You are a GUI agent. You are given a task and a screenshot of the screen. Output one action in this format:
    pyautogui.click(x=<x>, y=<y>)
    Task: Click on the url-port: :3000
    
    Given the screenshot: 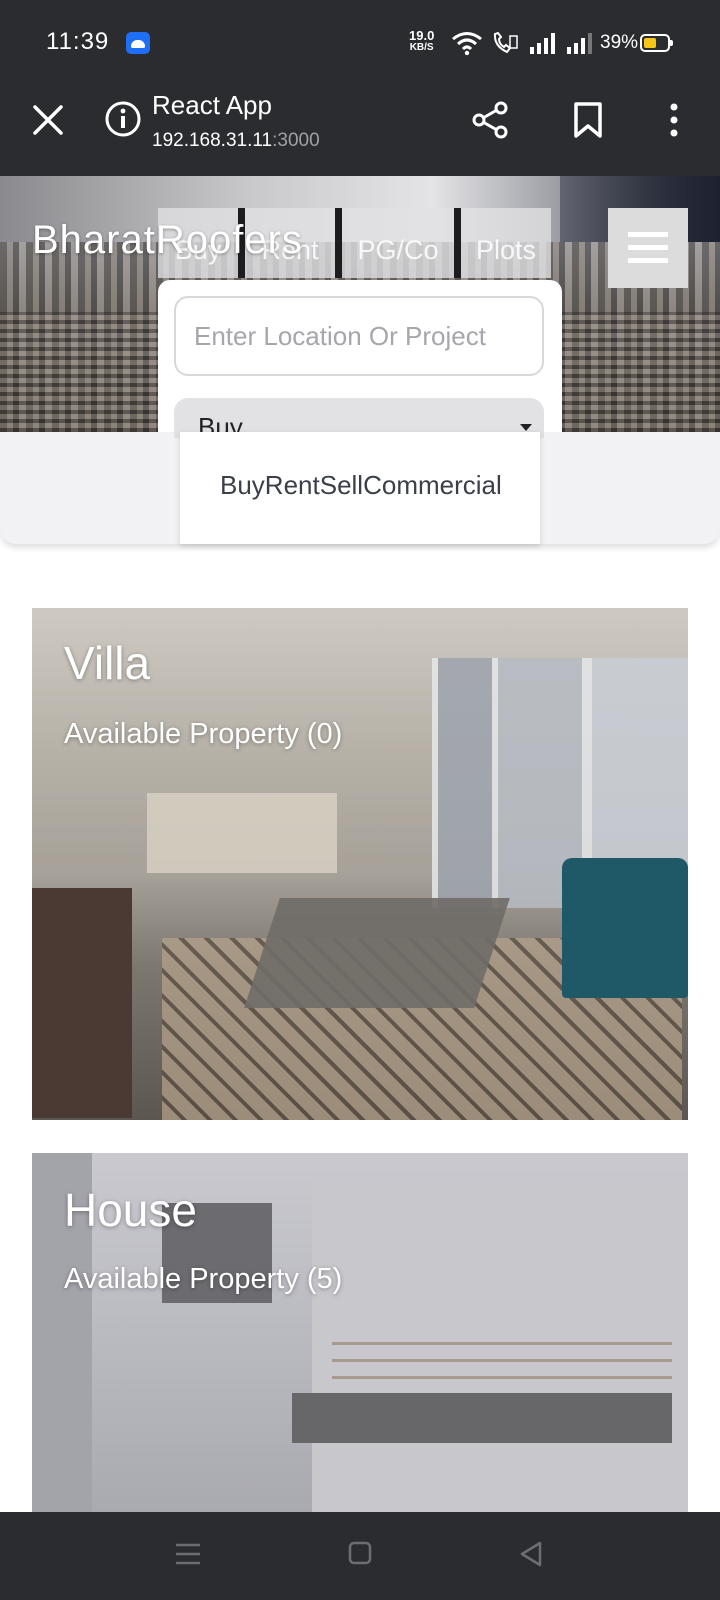 What is the action you would take?
    pyautogui.click(x=296, y=140)
    